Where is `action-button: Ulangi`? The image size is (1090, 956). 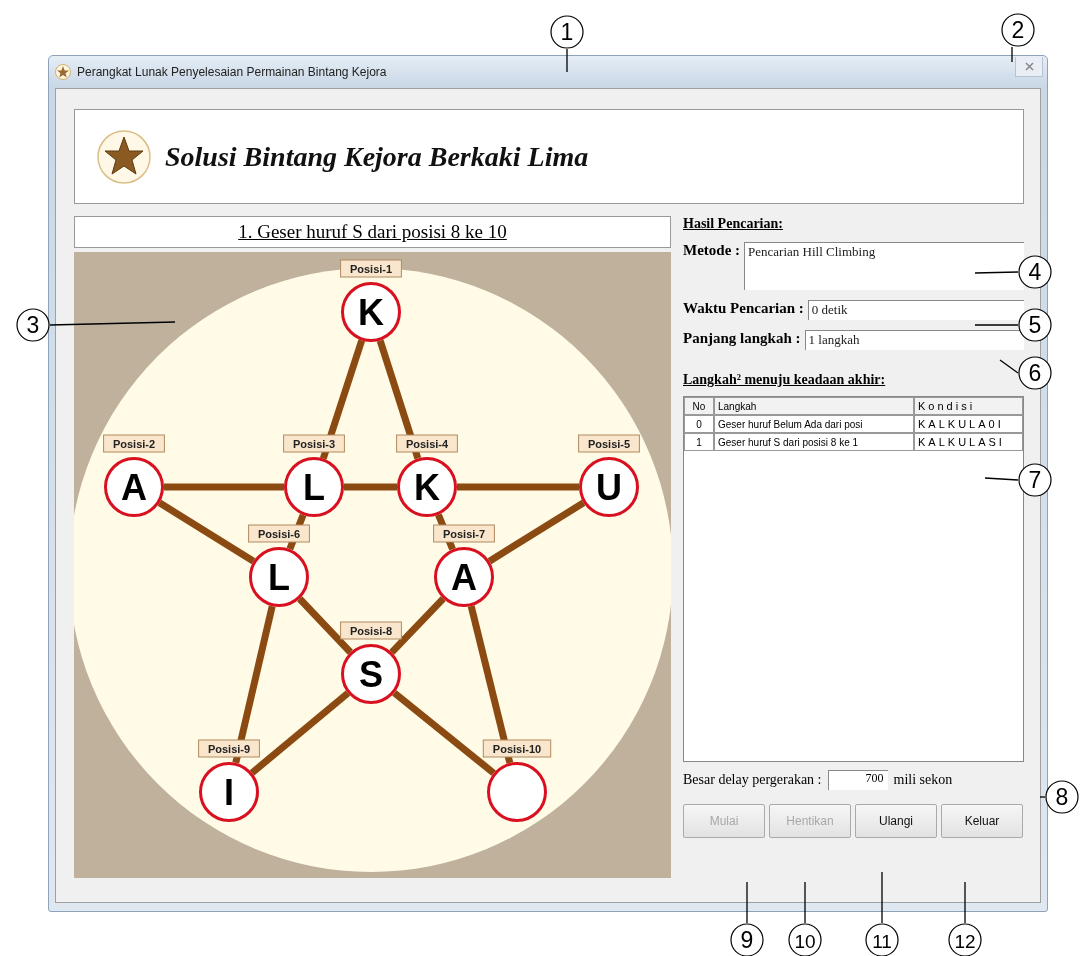 action-button: Ulangi is located at coordinates (896, 821).